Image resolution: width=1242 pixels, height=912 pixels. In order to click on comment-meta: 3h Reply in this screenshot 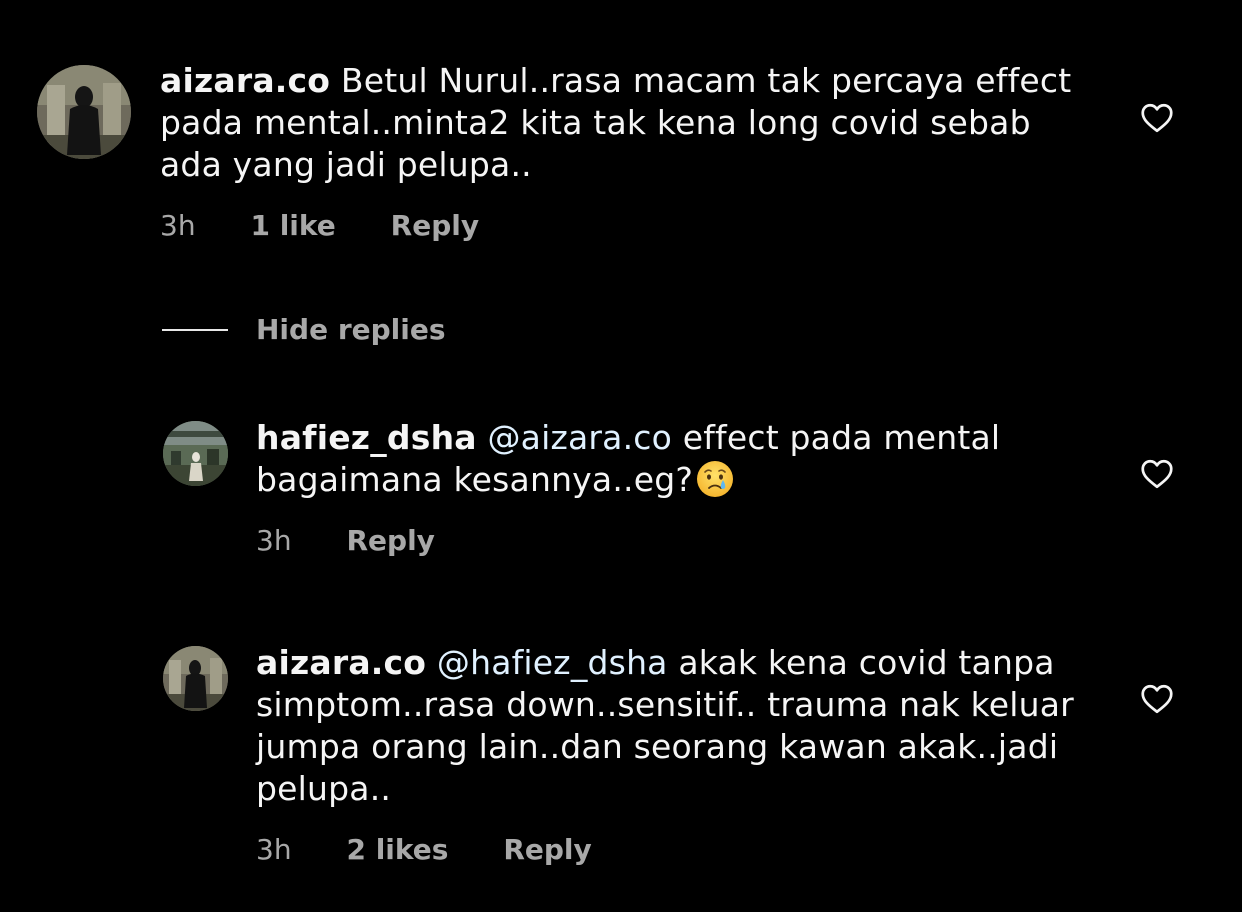, I will do `click(345, 541)`.